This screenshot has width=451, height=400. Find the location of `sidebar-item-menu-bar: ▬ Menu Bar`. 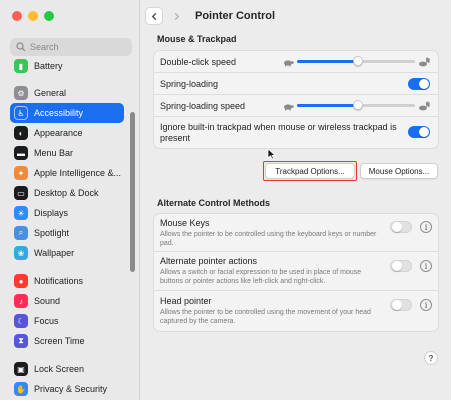

sidebar-item-menu-bar: ▬ Menu Bar is located at coordinates (67, 153).